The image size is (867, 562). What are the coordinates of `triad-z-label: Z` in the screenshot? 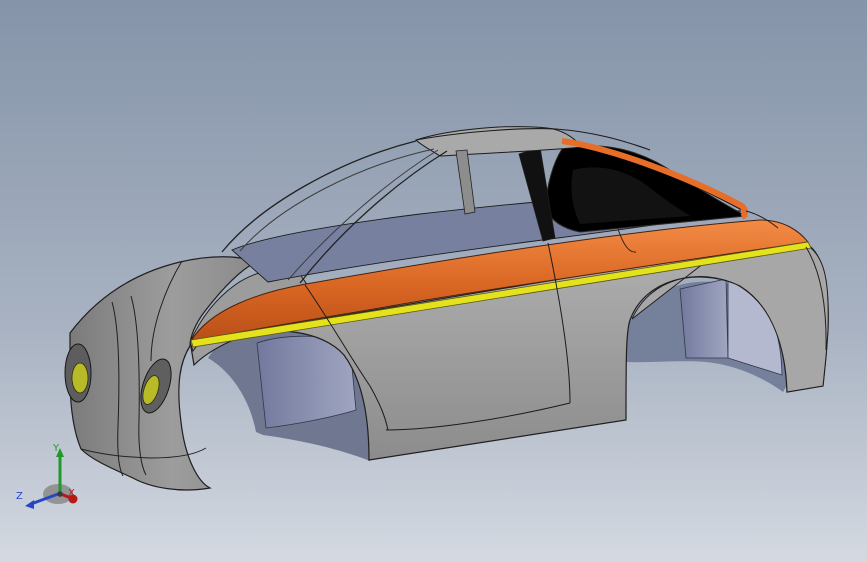 It's located at (19, 496).